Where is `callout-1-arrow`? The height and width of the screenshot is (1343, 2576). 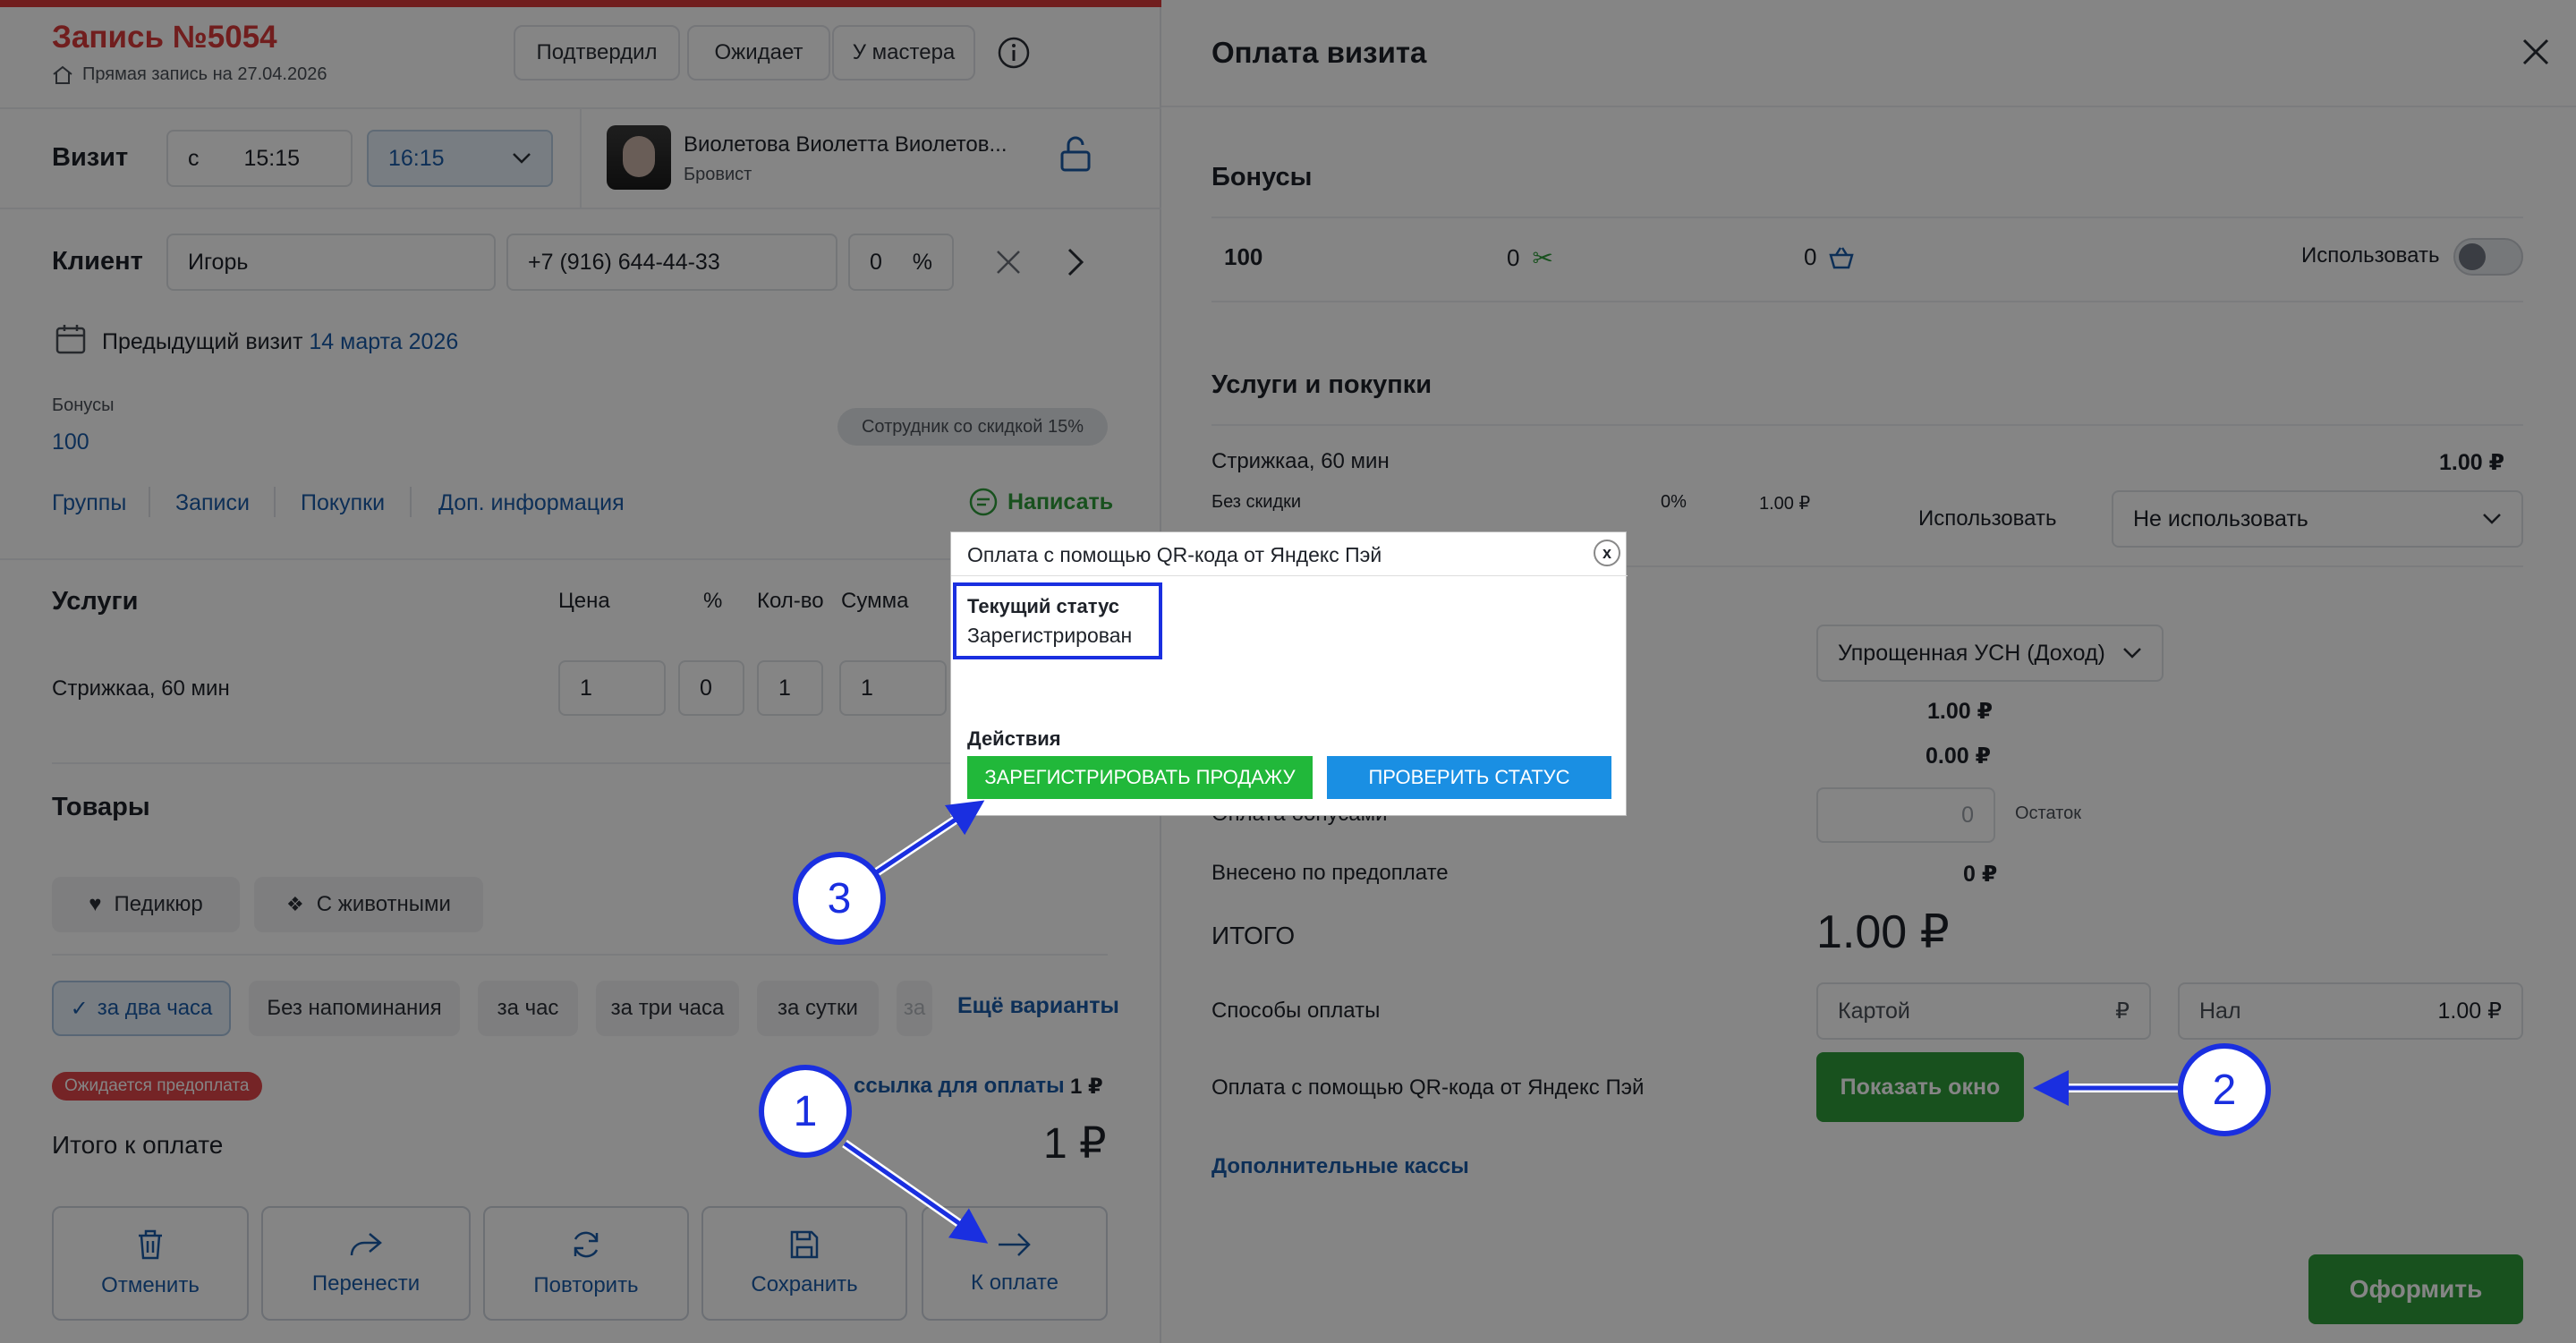 callout-1-arrow is located at coordinates (916, 1192).